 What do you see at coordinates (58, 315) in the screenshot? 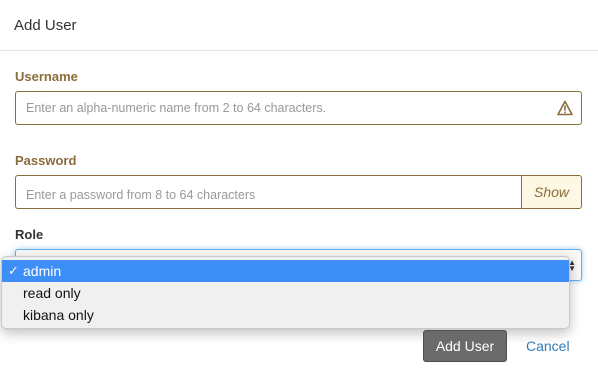
I see `role-option-label: kibana only` at bounding box center [58, 315].